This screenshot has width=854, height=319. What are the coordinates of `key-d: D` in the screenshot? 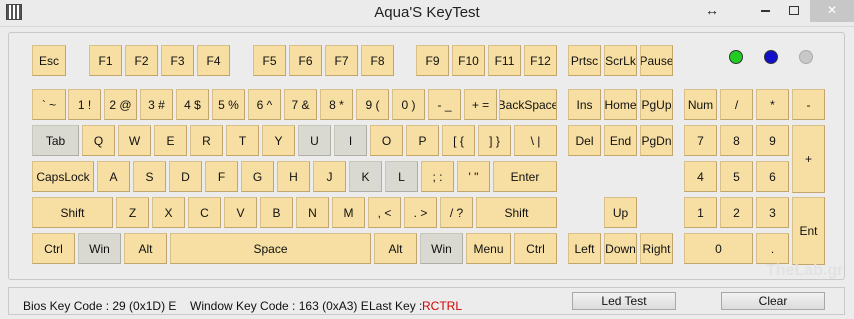 It's located at (185, 176).